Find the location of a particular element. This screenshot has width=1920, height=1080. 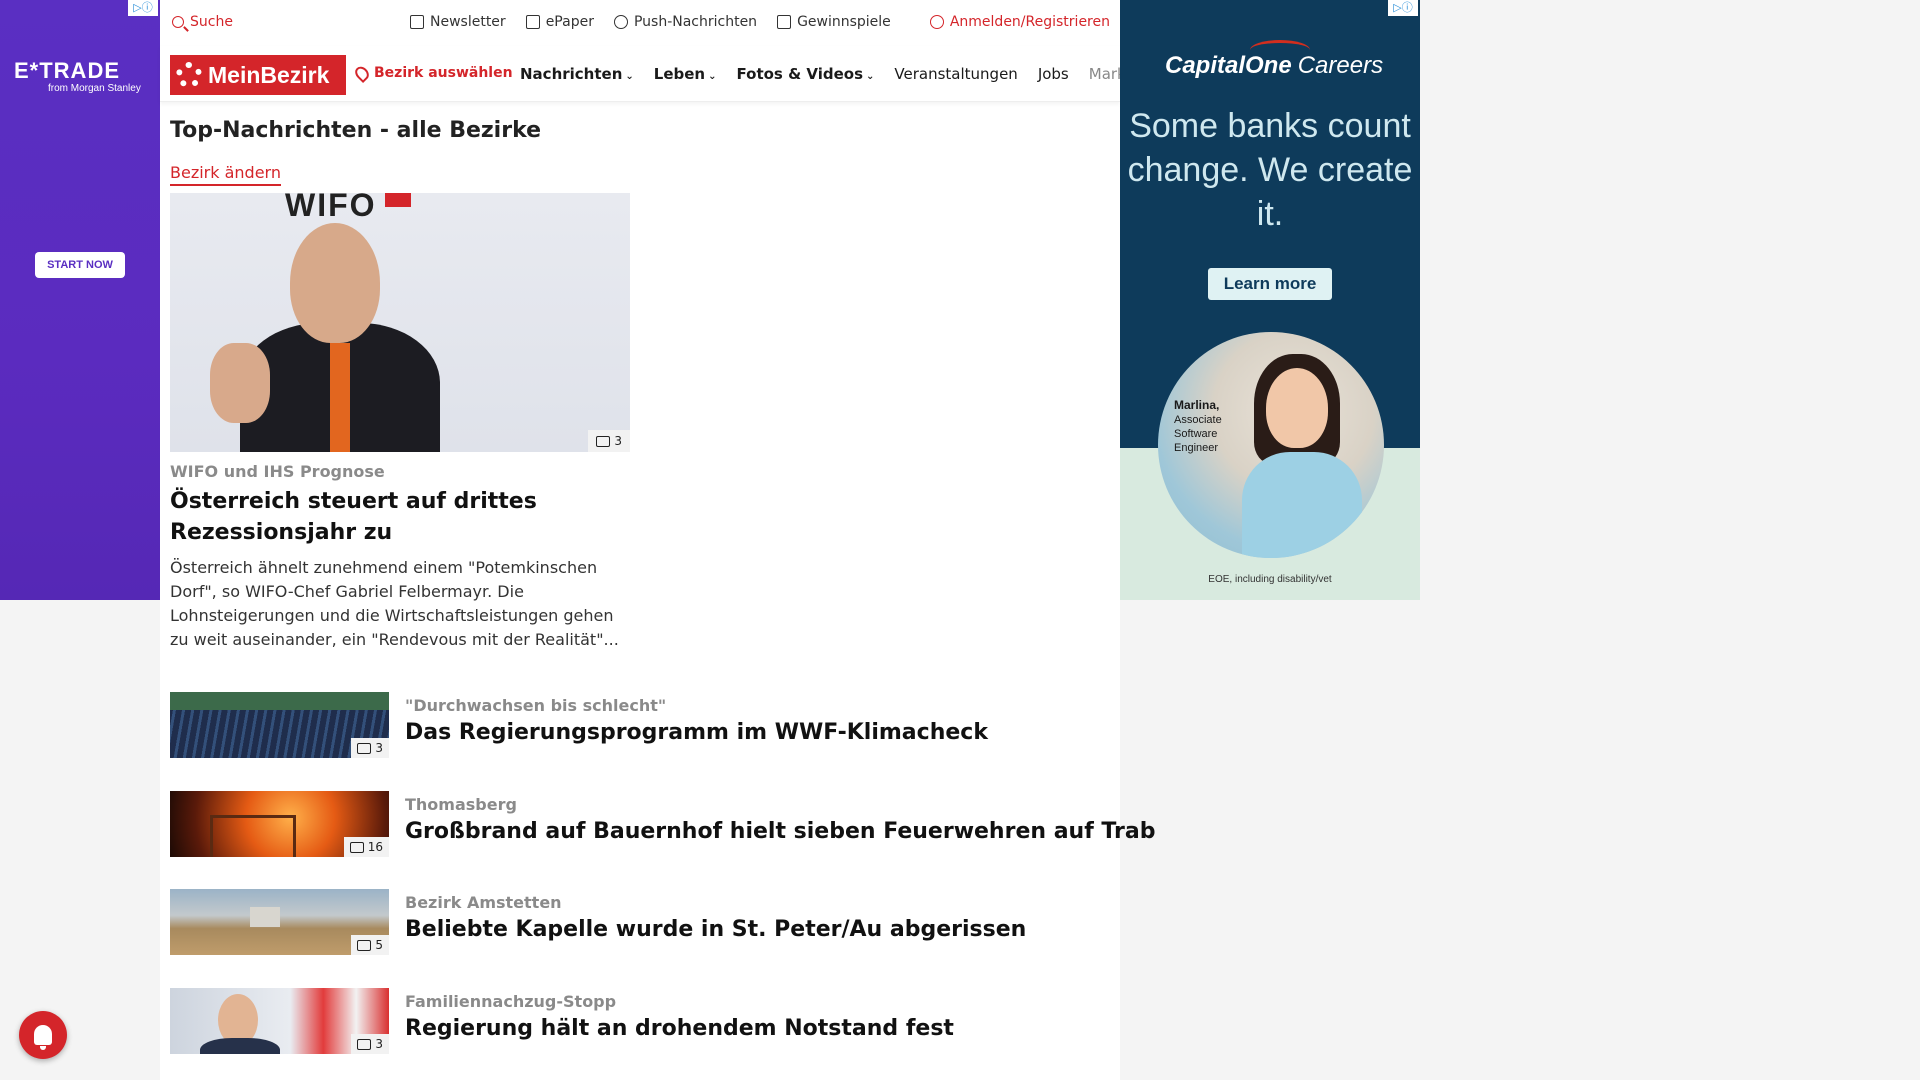

persona-body is located at coordinates (1302, 505).